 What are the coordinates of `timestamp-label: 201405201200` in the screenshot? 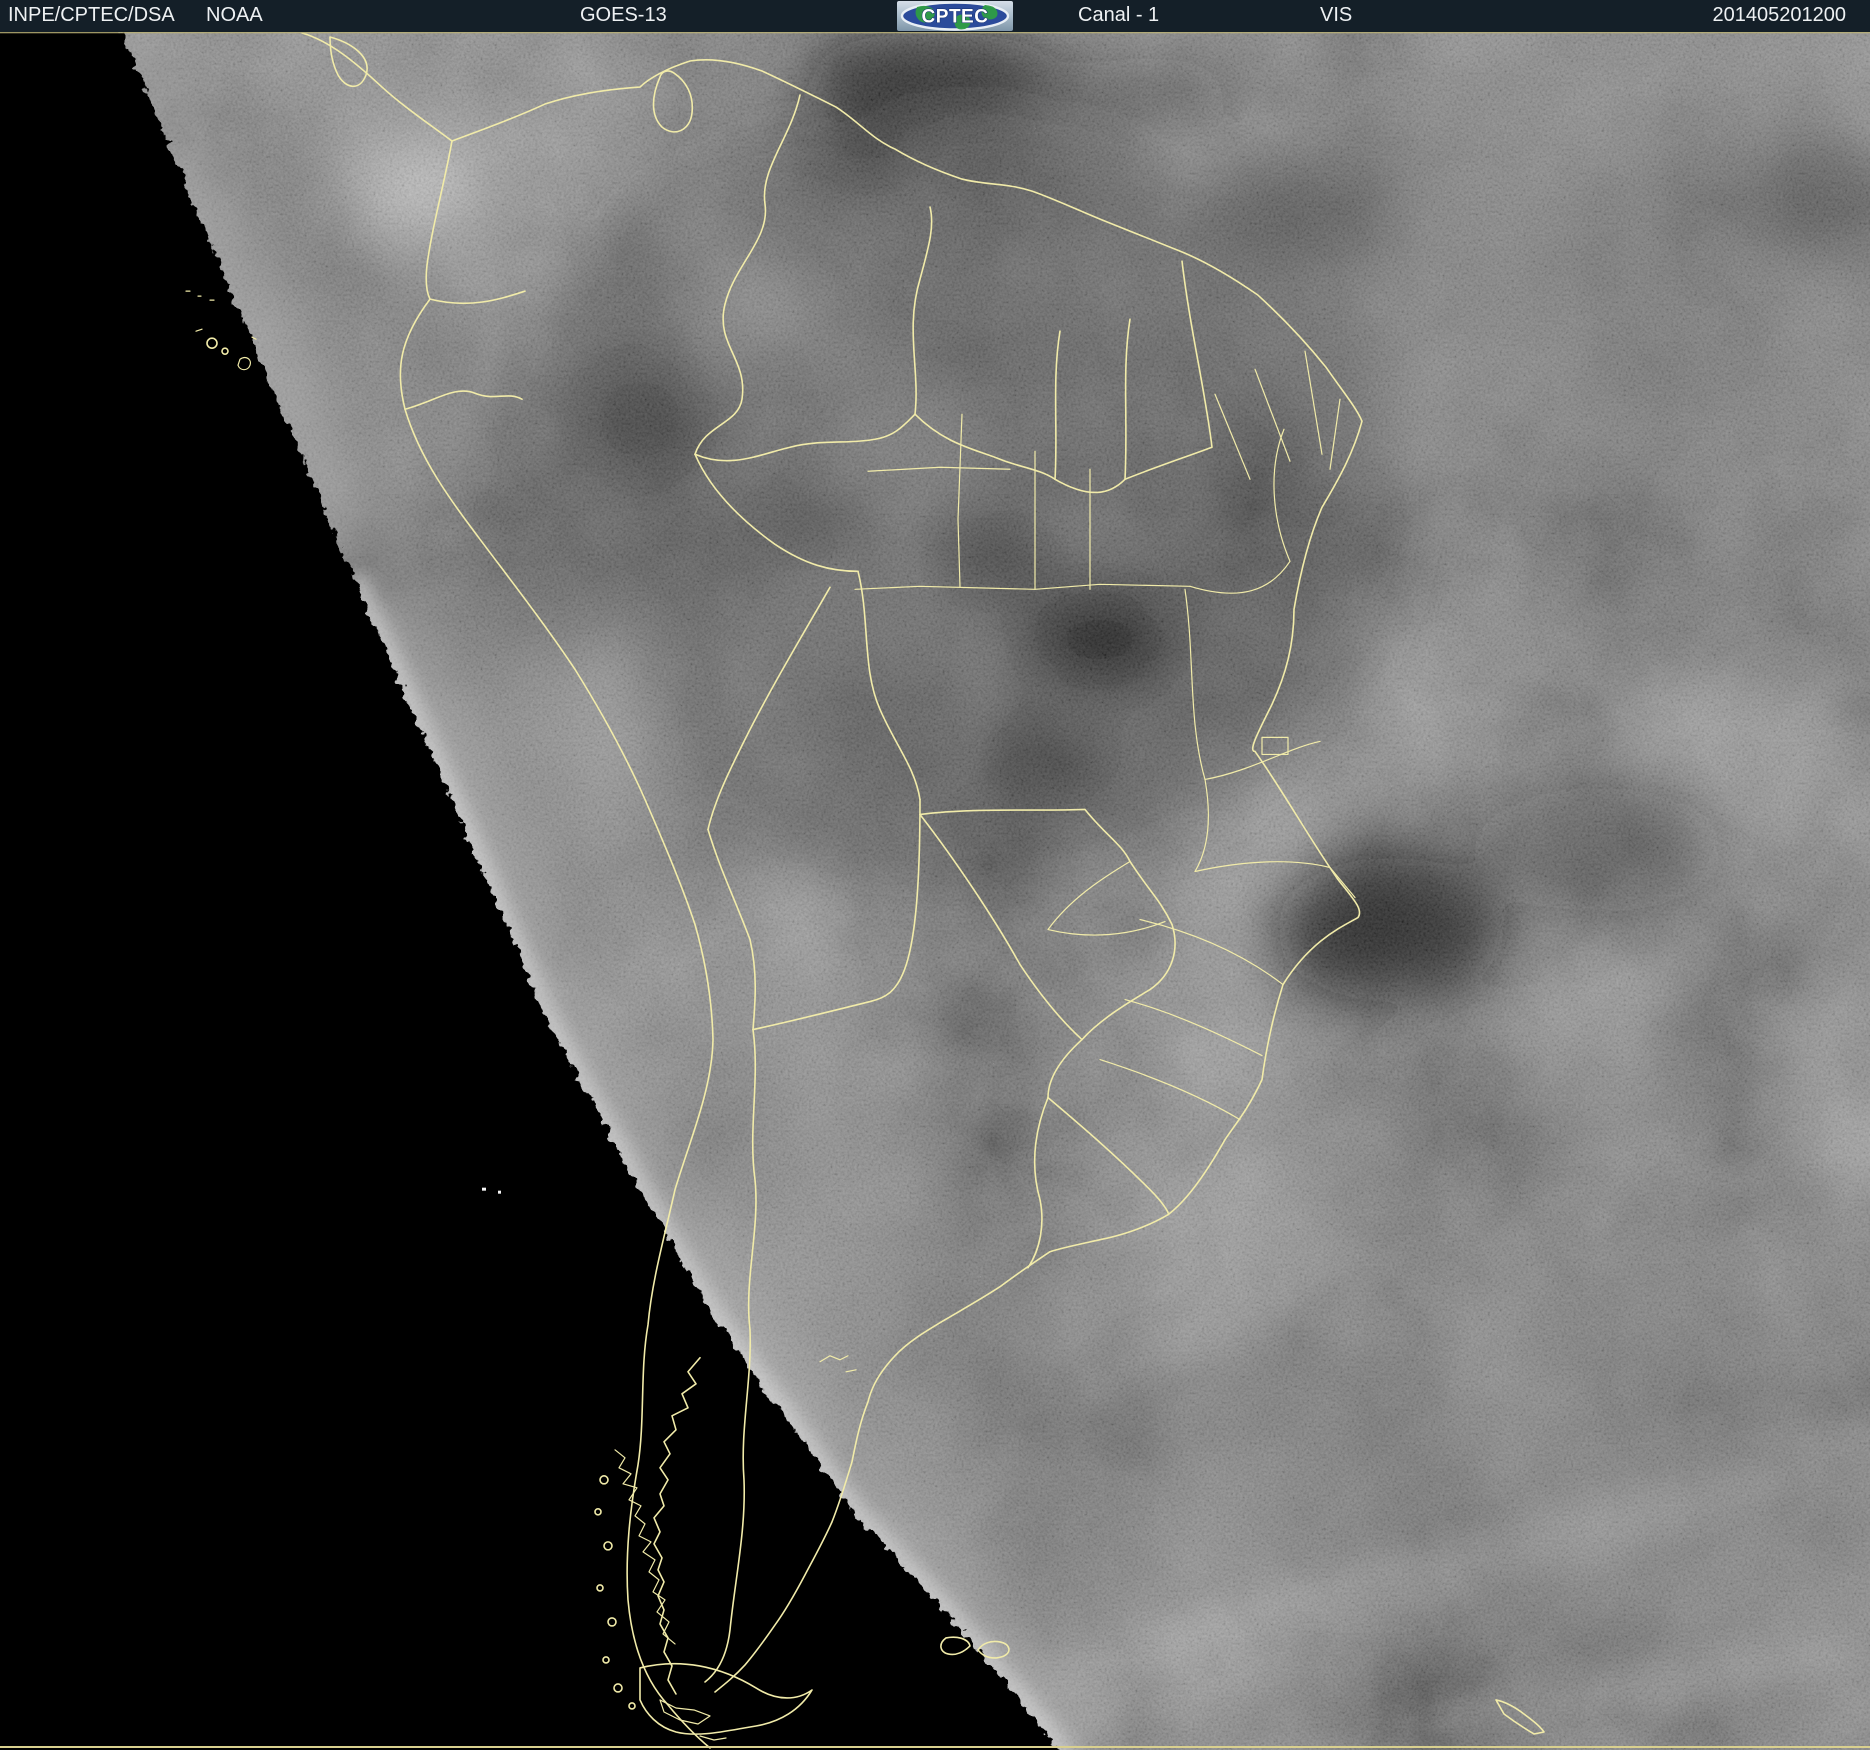 It's located at (1779, 15).